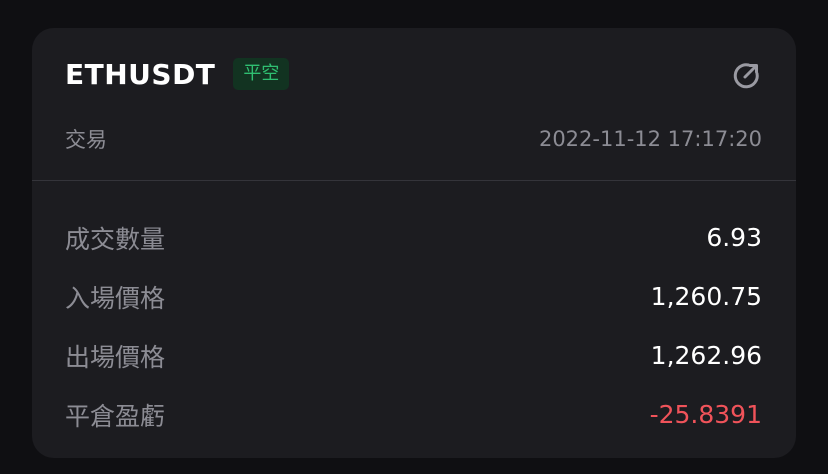  I want to click on detail-label: 出場價格, so click(115, 357).